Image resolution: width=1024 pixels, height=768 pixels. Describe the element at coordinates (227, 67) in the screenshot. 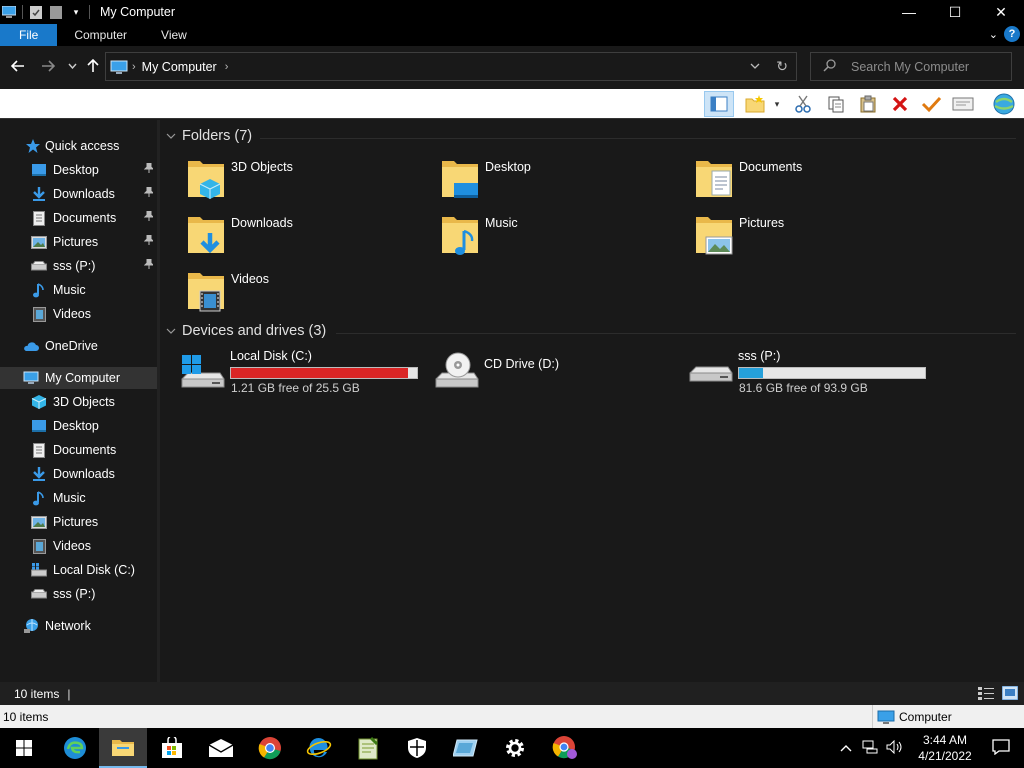

I see `breadcrumb-chevron-icon: ›` at that location.